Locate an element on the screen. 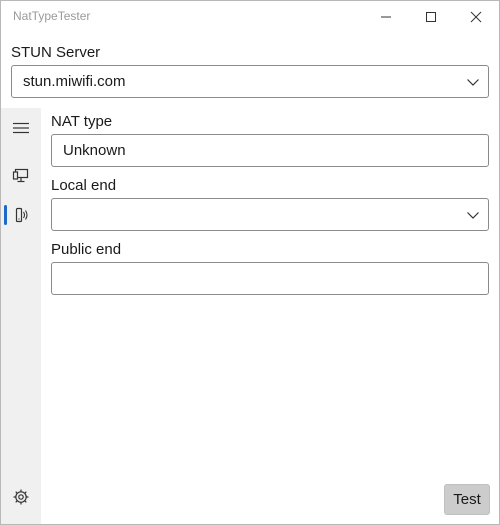  stun-server-value: stun.miwifi.com is located at coordinates (74, 81).